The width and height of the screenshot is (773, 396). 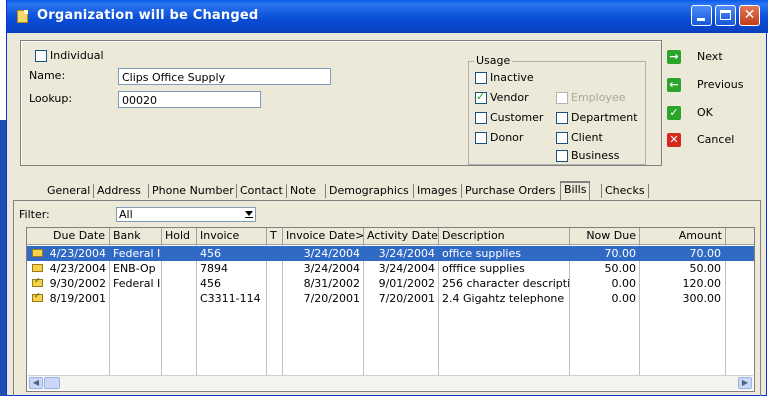 What do you see at coordinates (214, 268) in the screenshot?
I see `cell-invoice: 7894` at bounding box center [214, 268].